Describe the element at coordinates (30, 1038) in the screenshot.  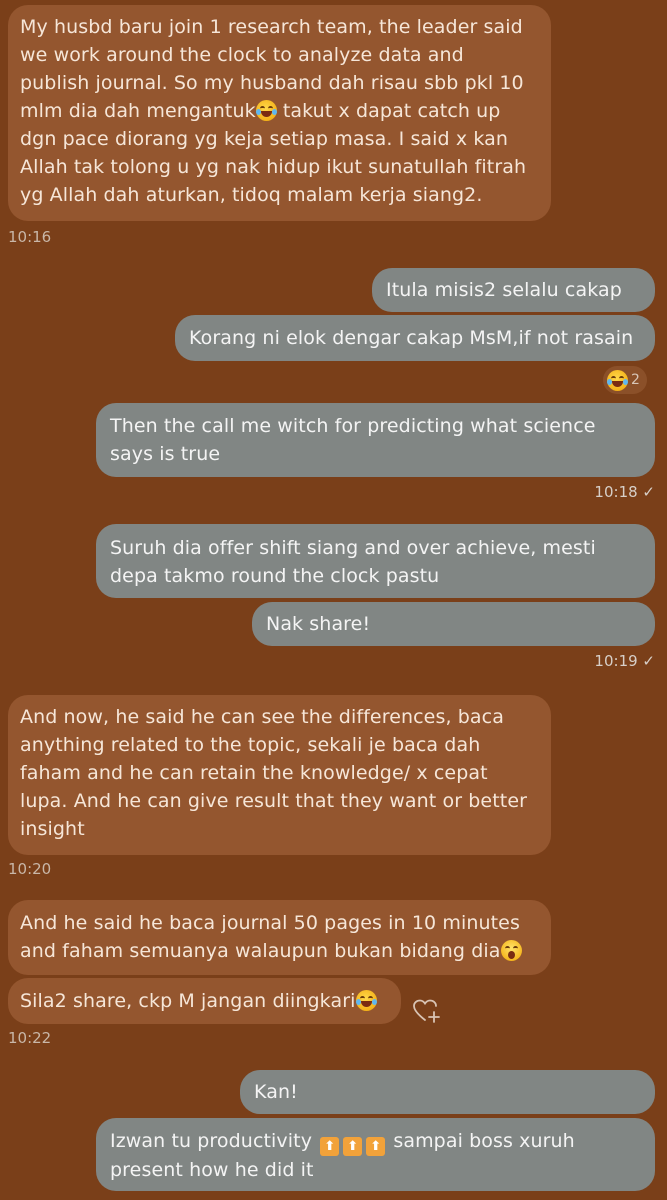
I see `message-timestamp: 10:22` at that location.